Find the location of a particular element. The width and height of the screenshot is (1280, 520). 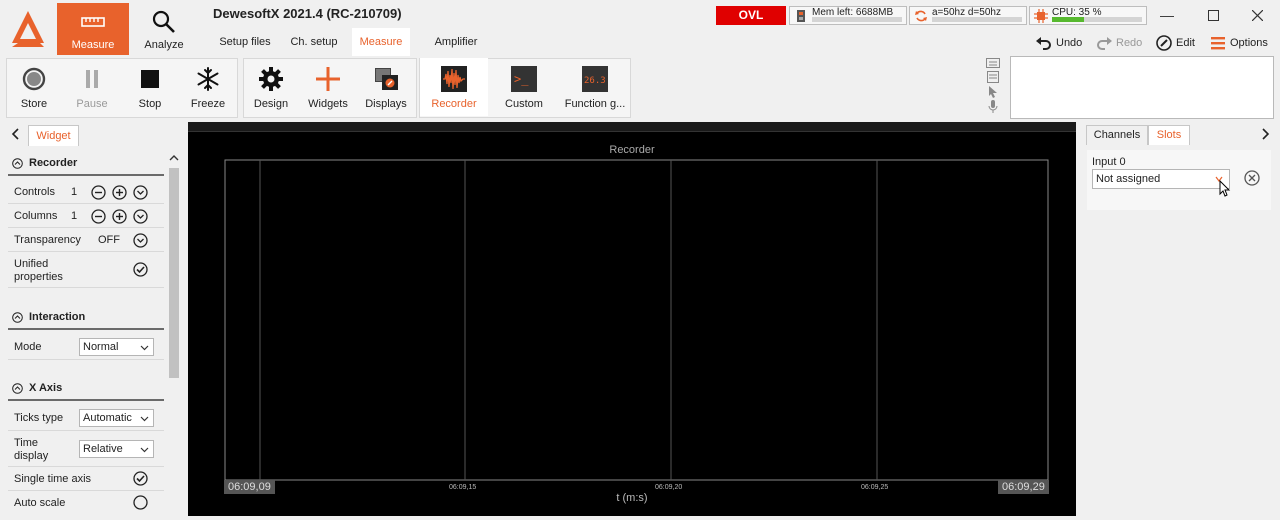

scrollbar-thumb is located at coordinates (174, 273).